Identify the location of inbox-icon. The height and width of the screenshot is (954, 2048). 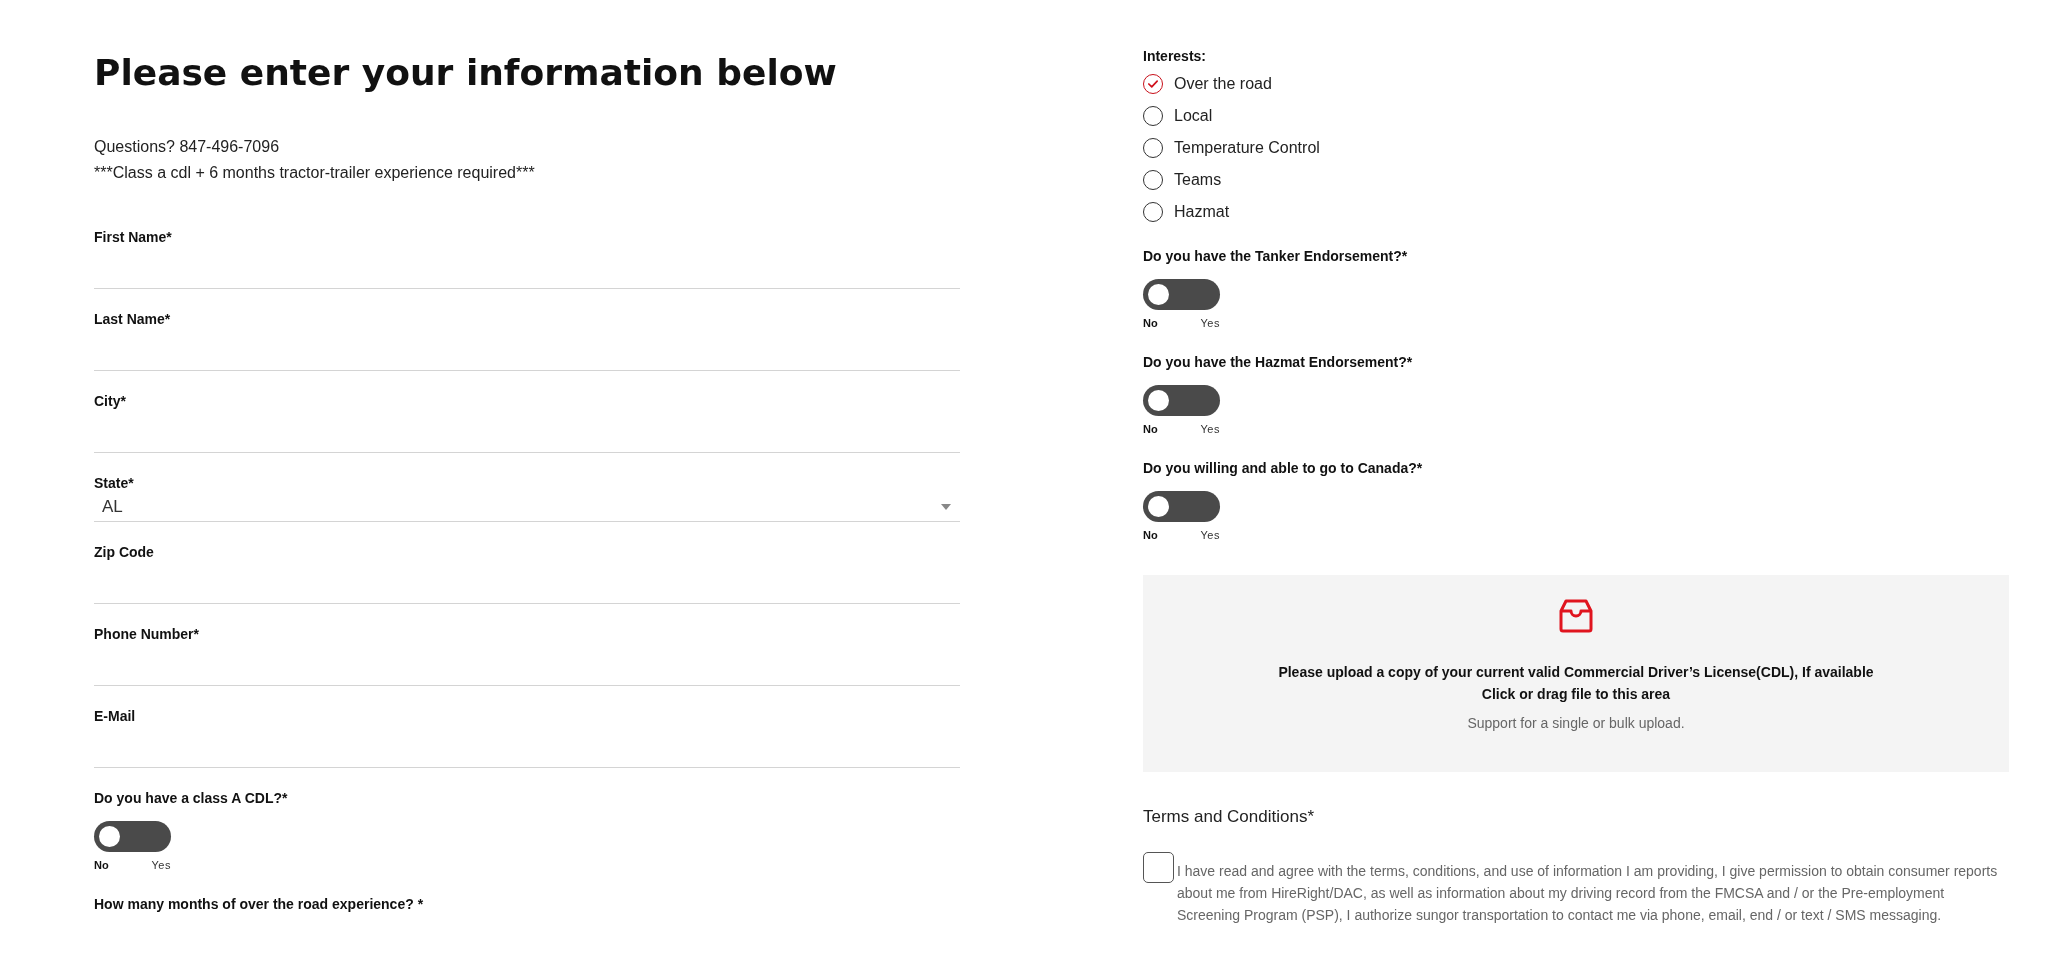
(1576, 616).